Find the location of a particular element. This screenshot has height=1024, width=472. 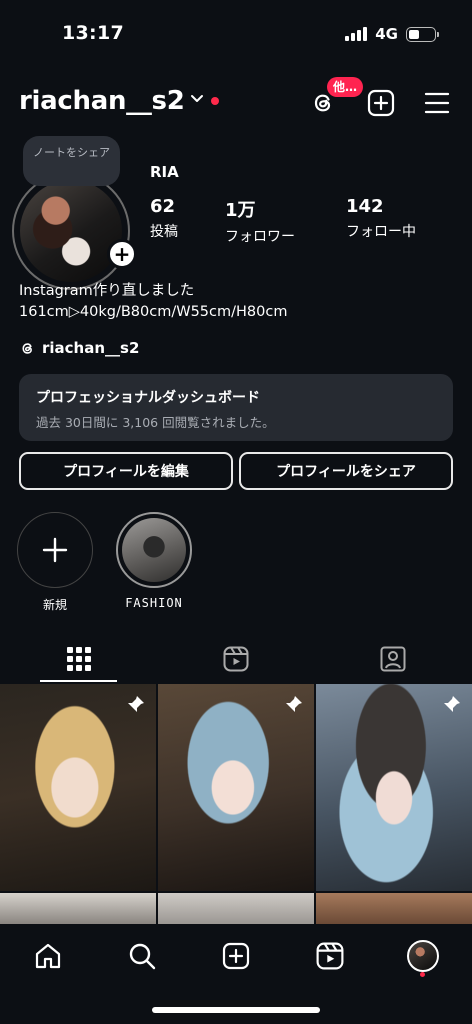

highlight-label: FASHION is located at coordinates (154, 603).